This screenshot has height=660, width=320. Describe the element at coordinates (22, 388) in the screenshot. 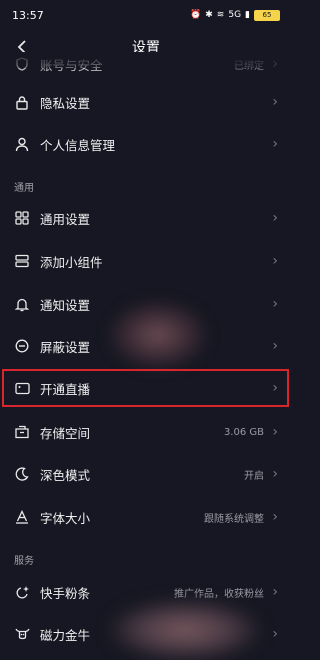

I see `live-camera-icon` at that location.